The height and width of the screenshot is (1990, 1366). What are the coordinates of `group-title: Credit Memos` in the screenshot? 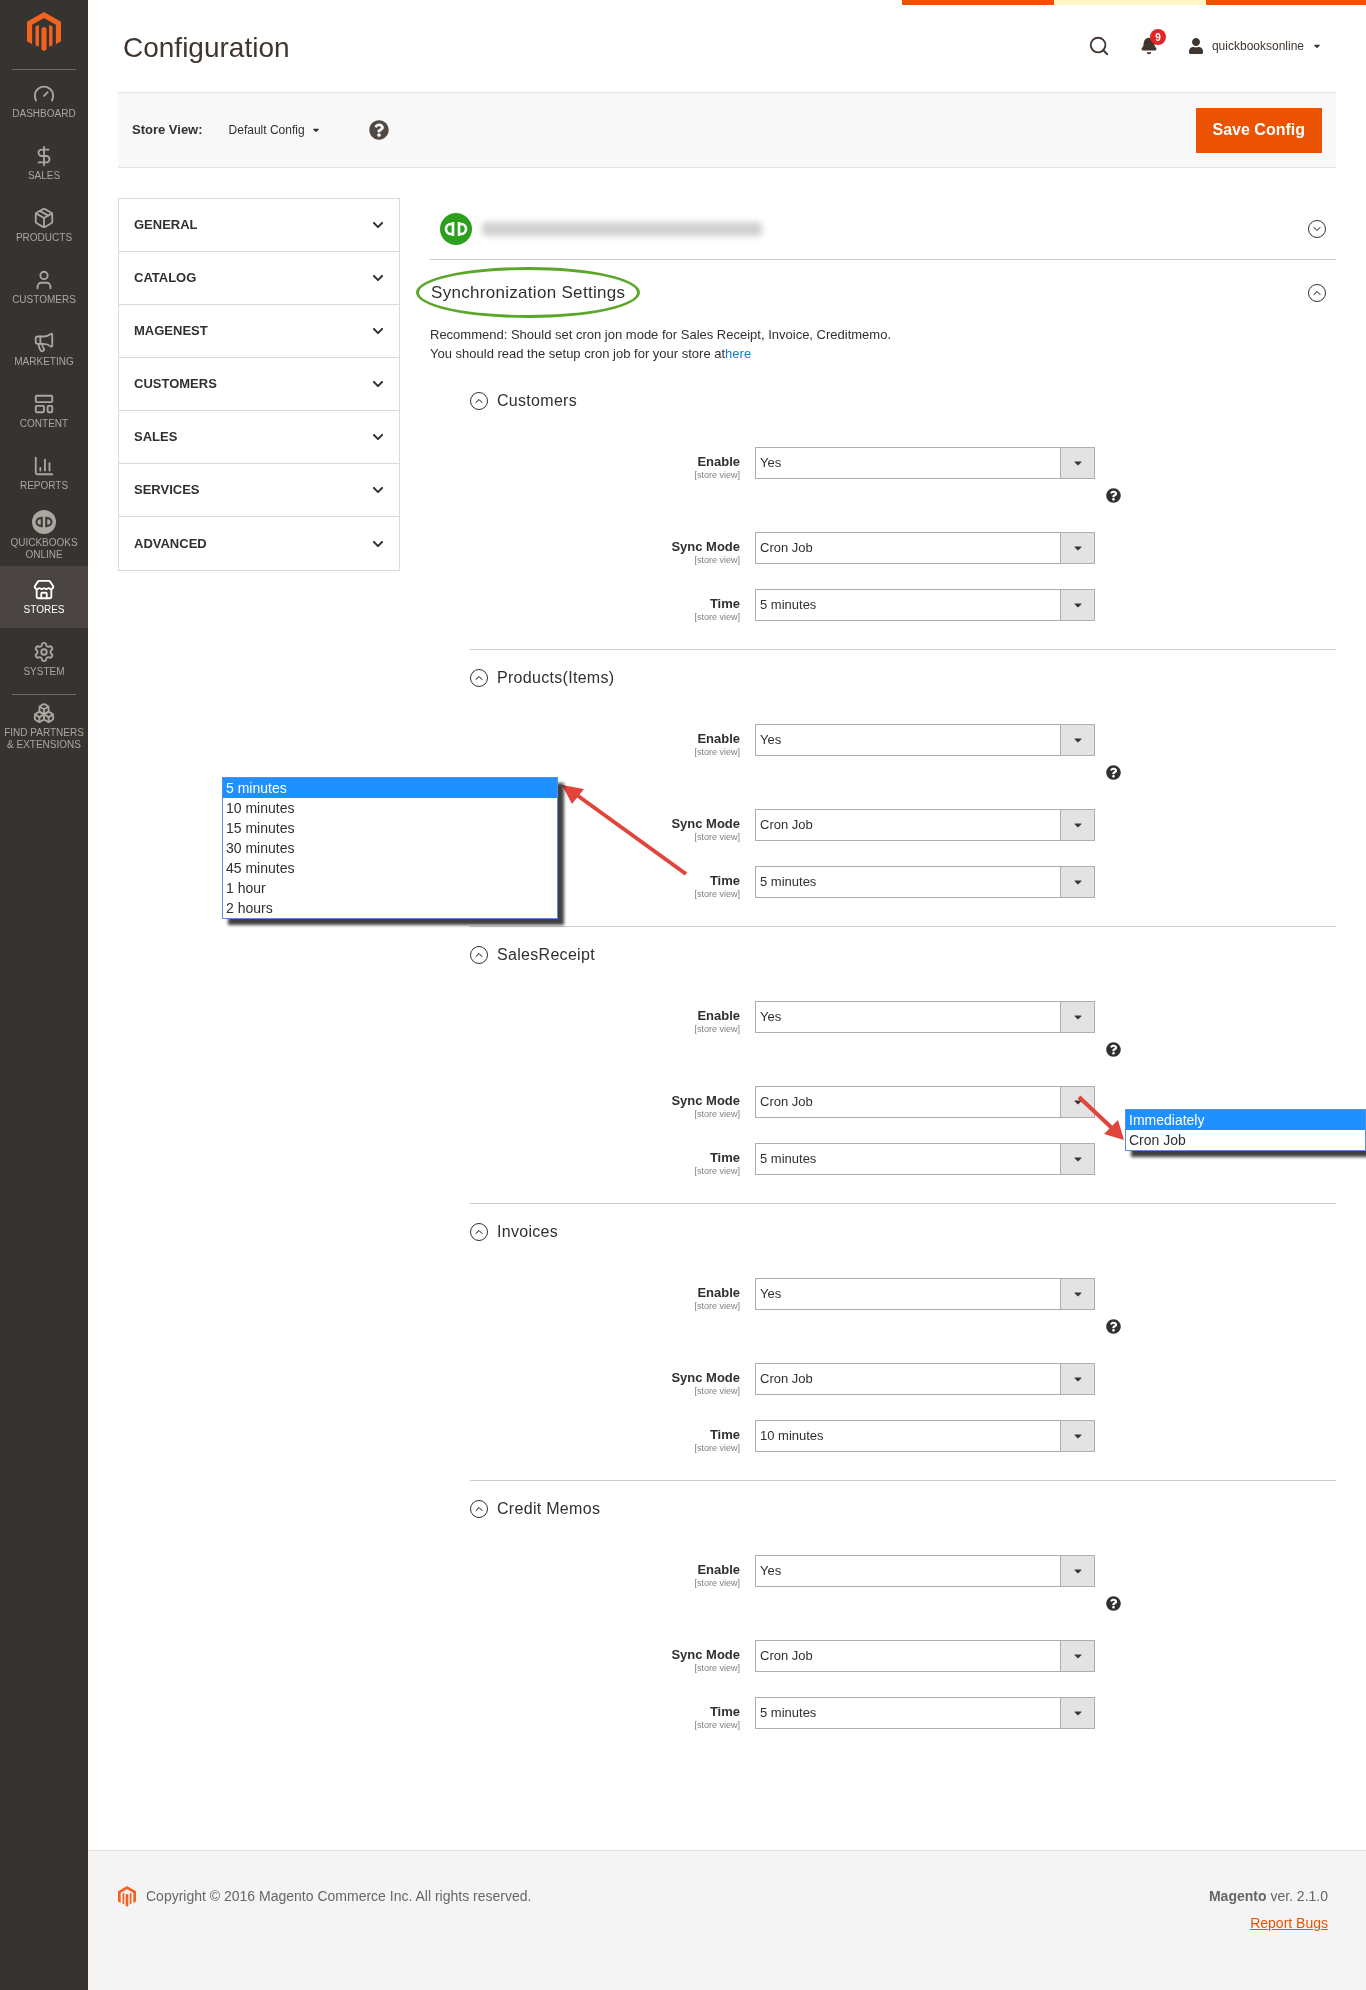 It's located at (549, 1509).